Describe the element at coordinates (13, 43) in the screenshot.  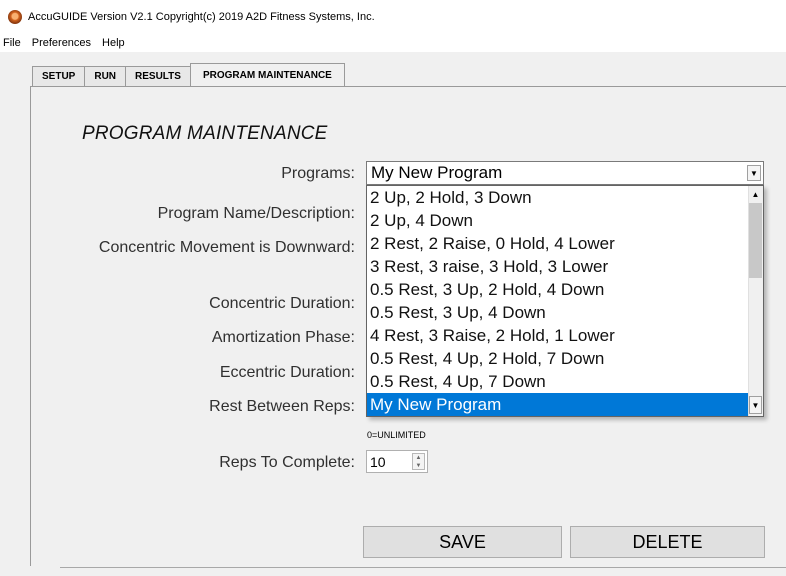
I see `menu-file: File` at that location.